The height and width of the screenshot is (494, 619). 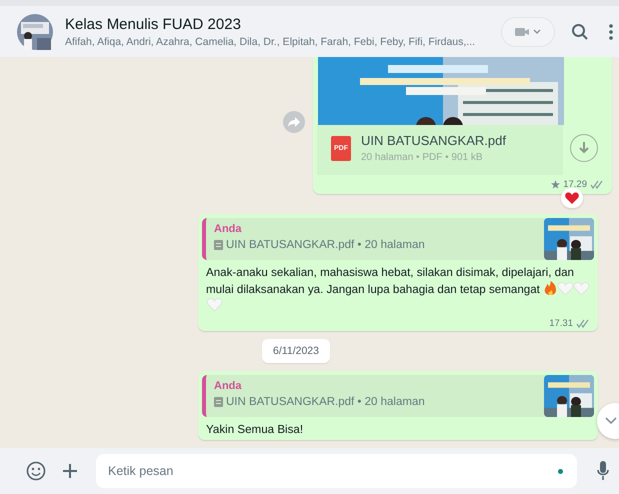 I want to click on file-details: 20 halaman • PDF • 901 kB, so click(x=422, y=157).